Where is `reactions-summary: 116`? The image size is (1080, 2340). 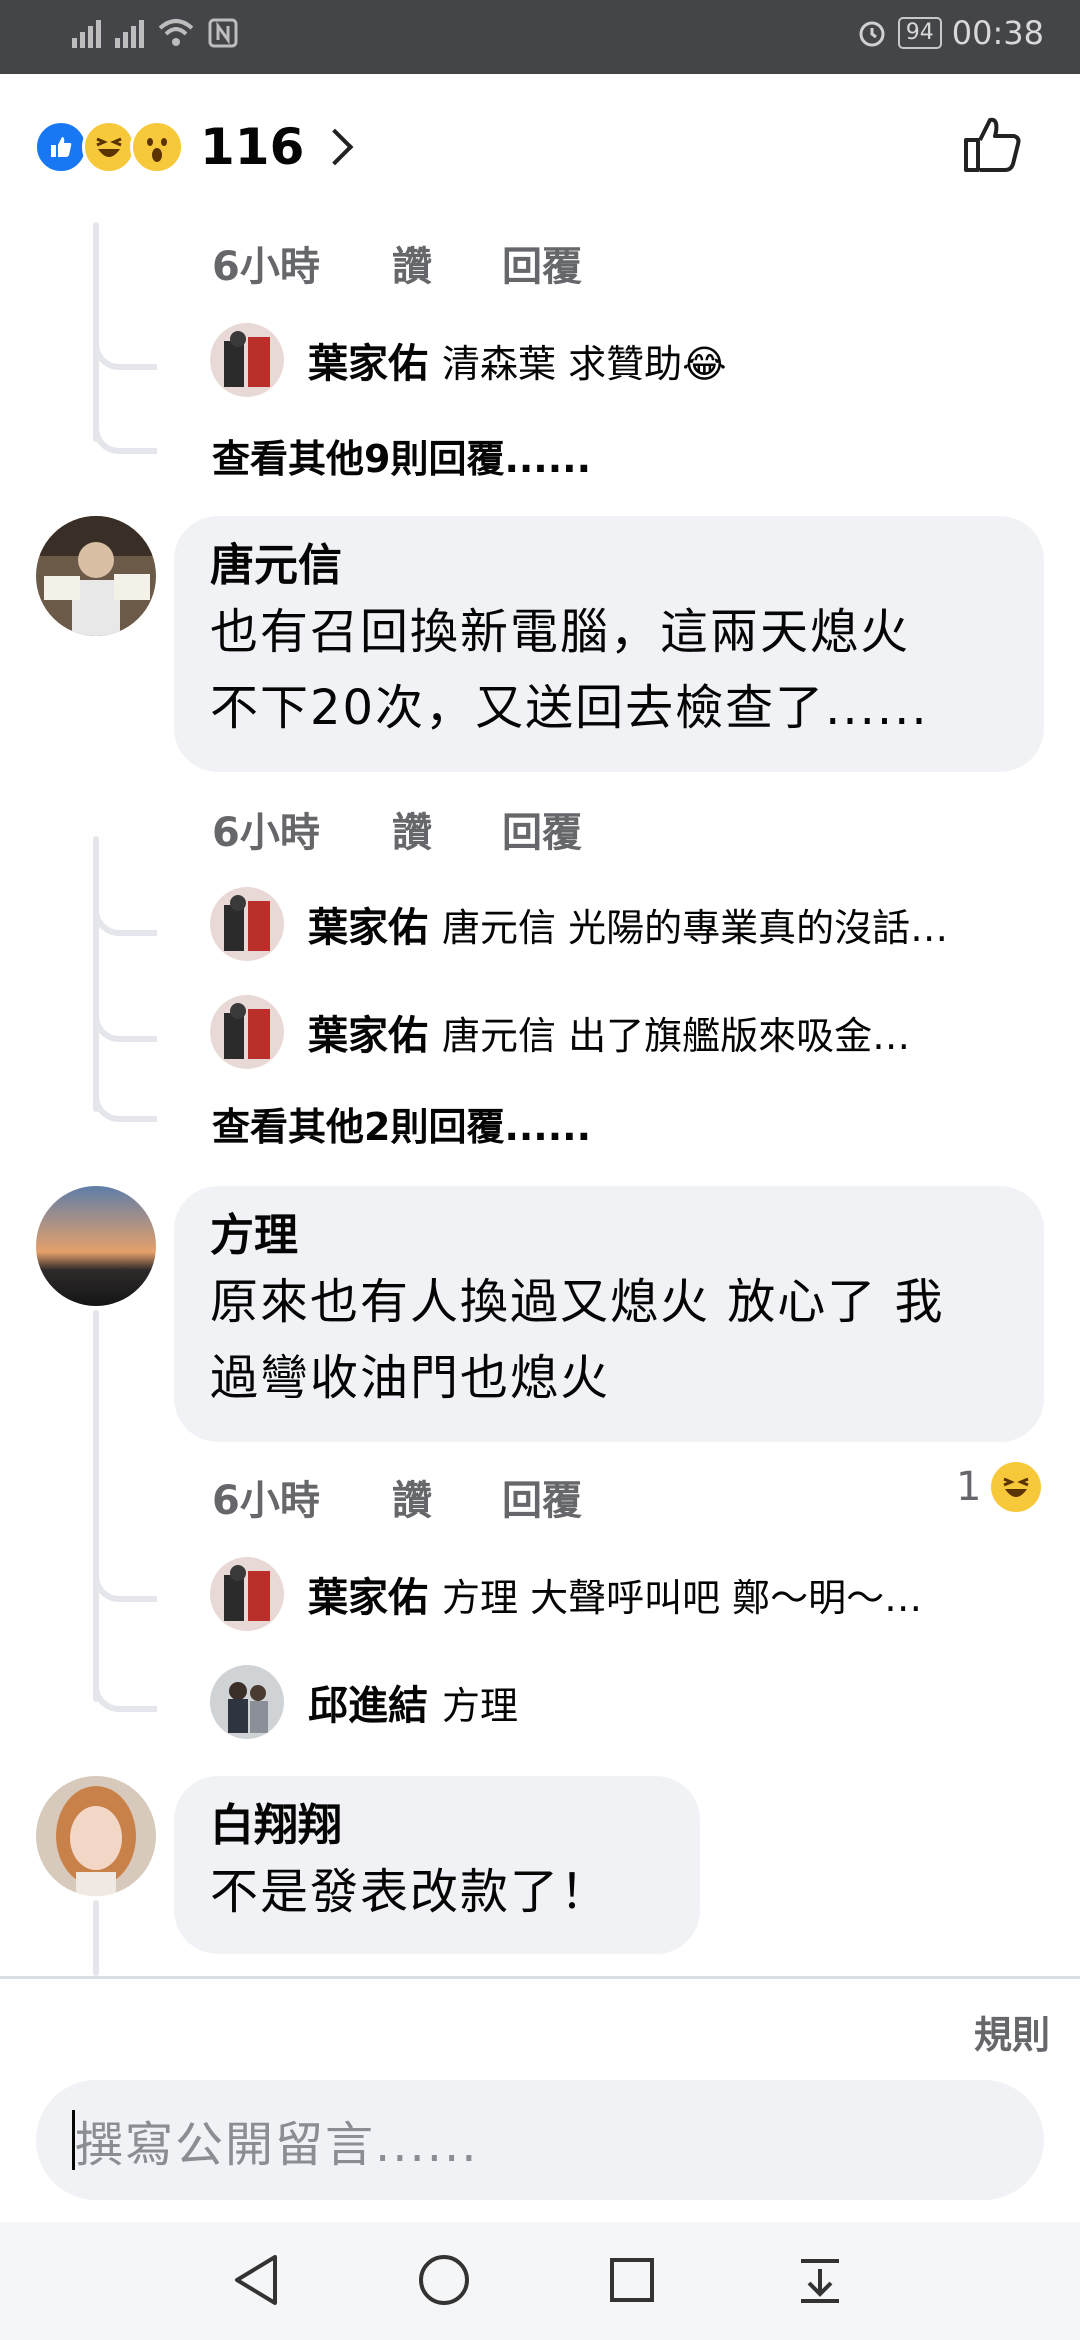 reactions-summary: 116 is located at coordinates (194, 147).